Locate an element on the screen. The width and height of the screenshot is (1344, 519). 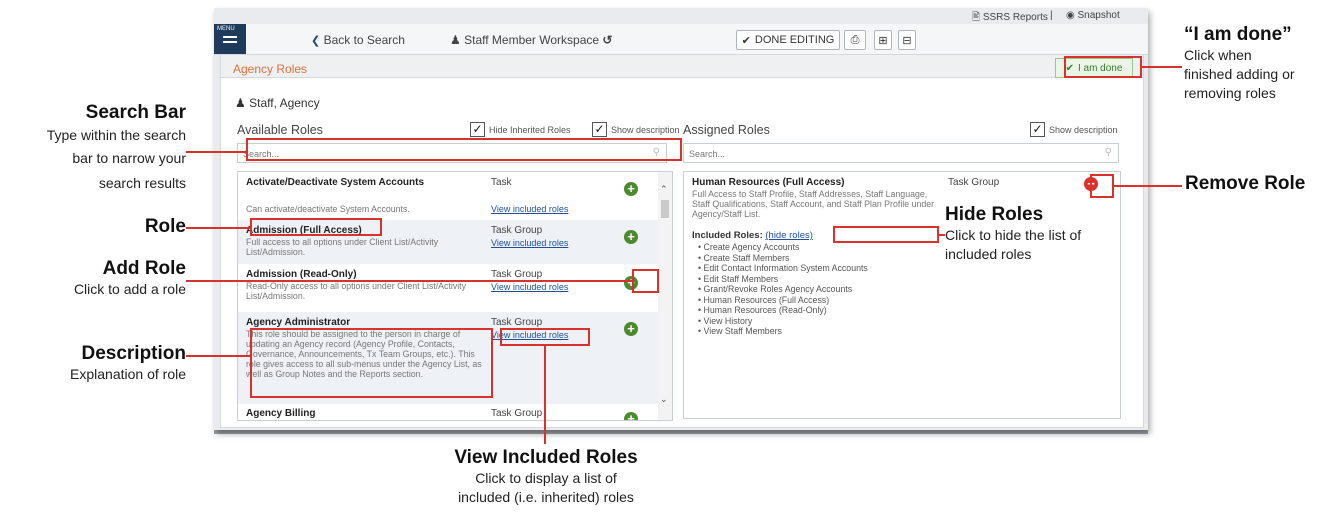
search-icon: ⚲ is located at coordinates (1108, 152).